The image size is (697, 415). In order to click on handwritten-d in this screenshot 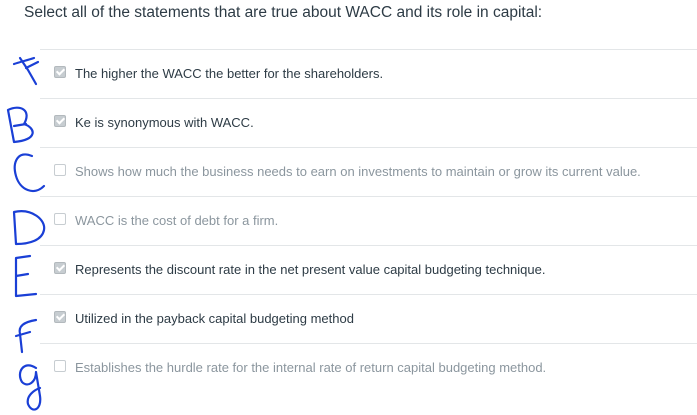, I will do `click(29, 228)`.